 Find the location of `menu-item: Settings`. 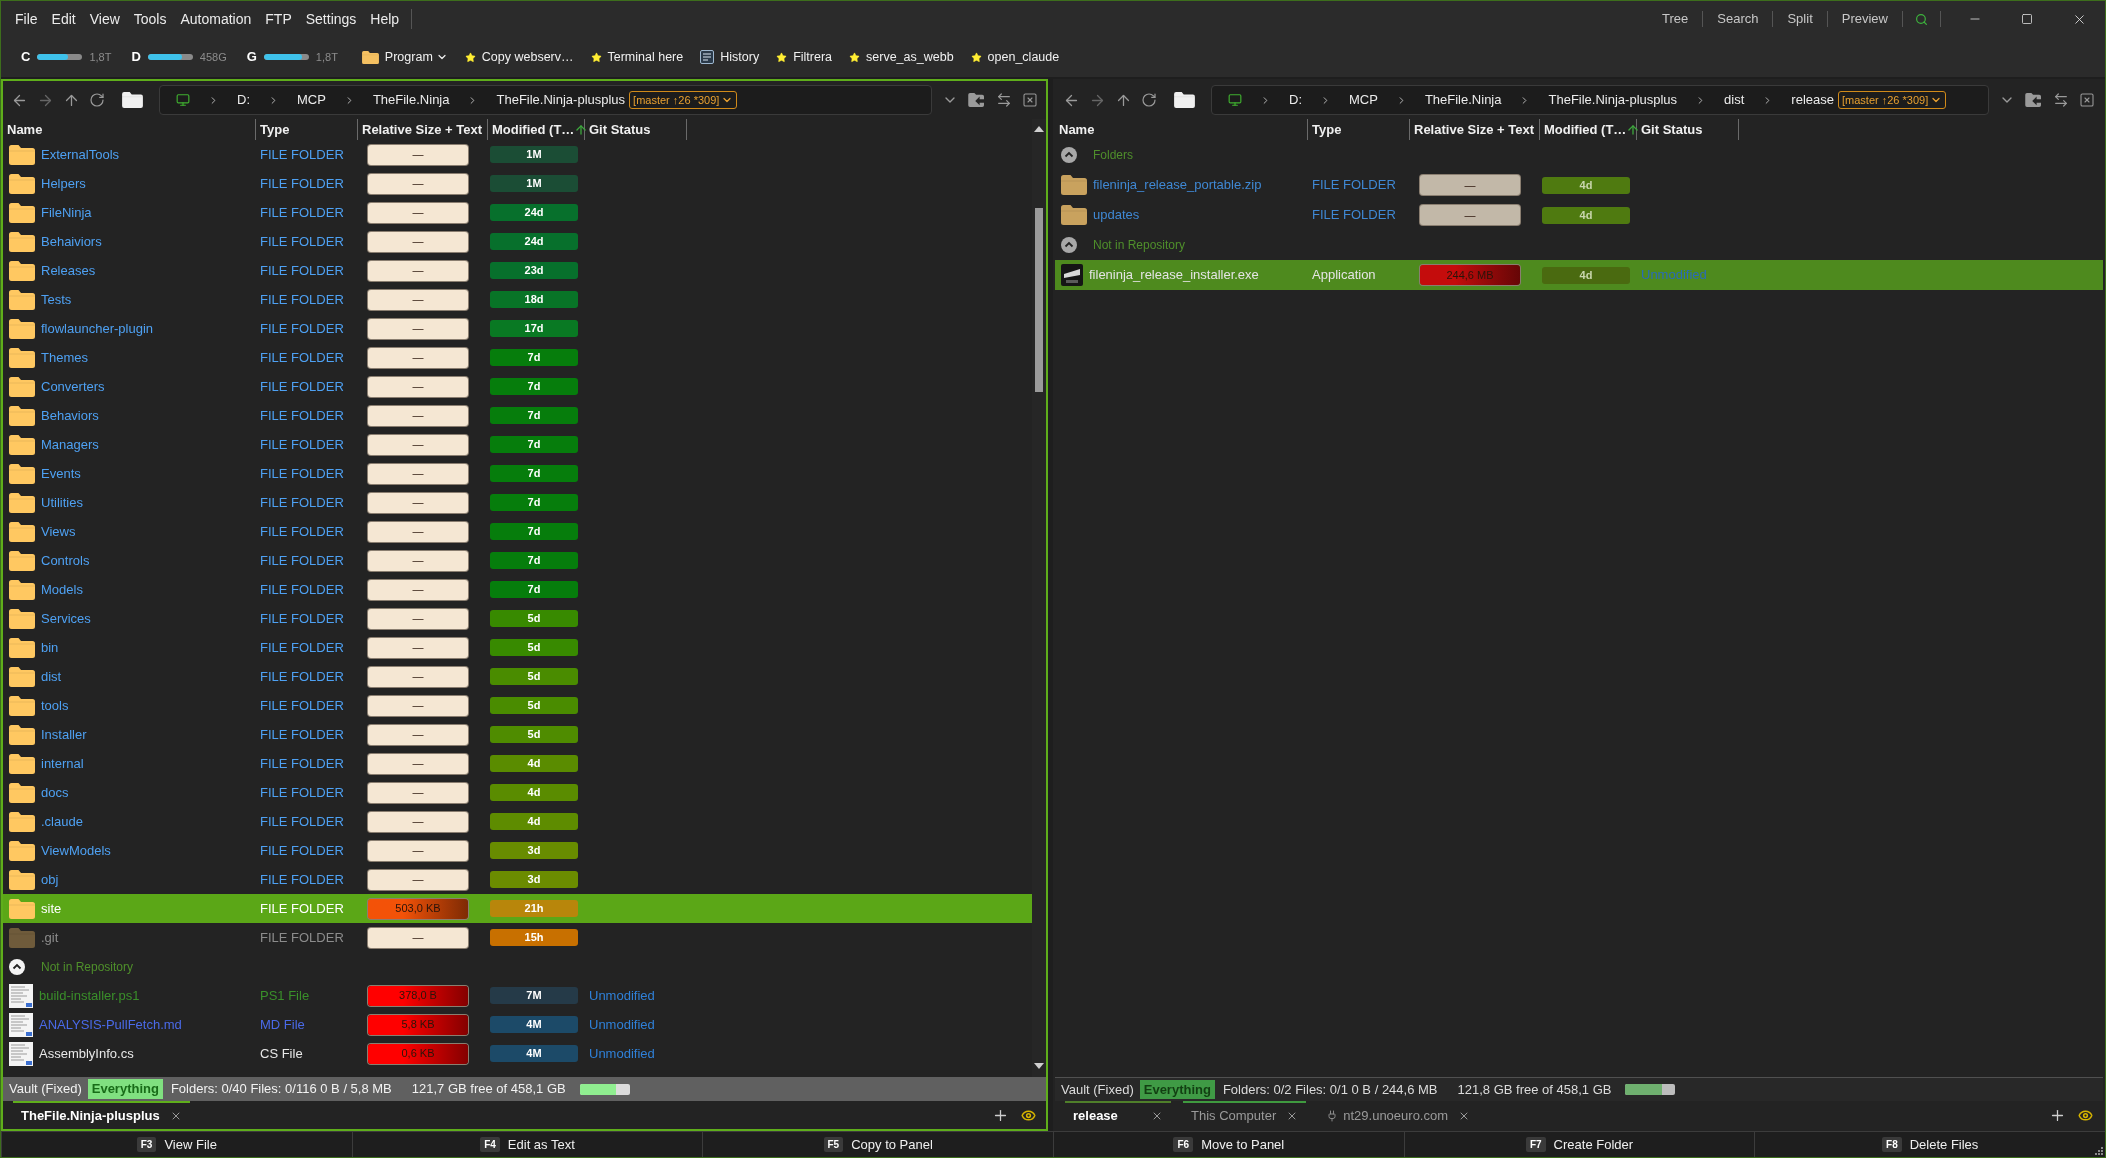

menu-item: Settings is located at coordinates (331, 19).